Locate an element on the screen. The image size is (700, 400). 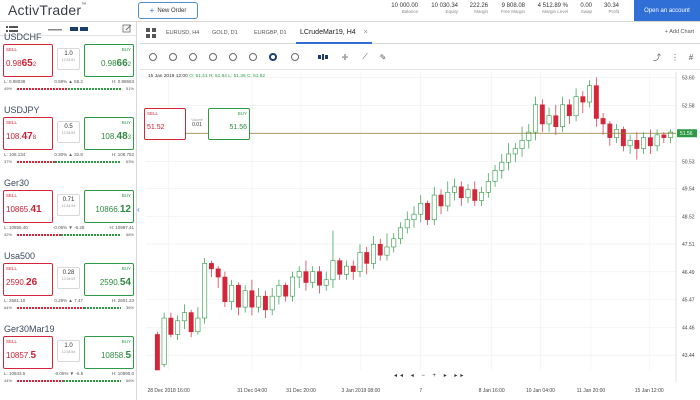
timeframe-selected-icon is located at coordinates (273, 57).